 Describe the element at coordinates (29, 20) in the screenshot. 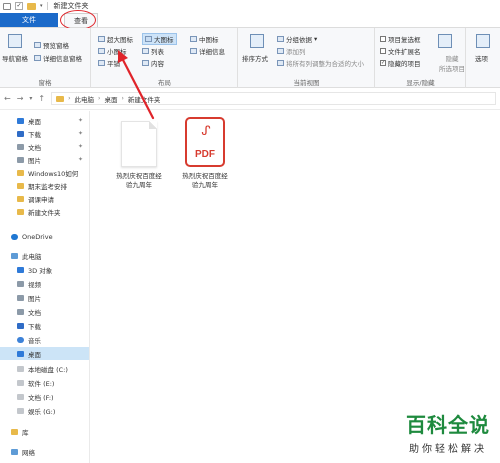

I see `tab-file: 文件` at that location.